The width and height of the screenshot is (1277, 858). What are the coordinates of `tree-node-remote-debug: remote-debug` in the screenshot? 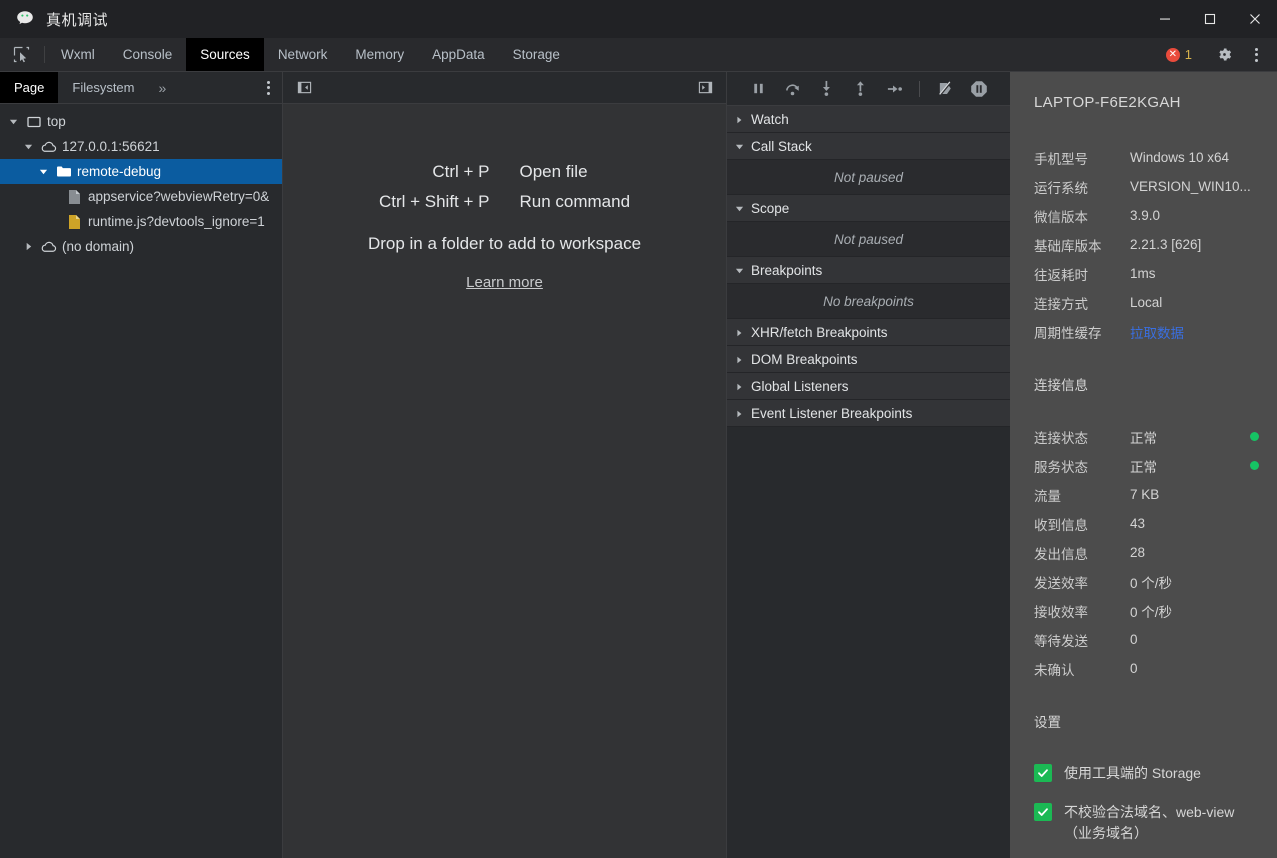 It's located at (141, 171).